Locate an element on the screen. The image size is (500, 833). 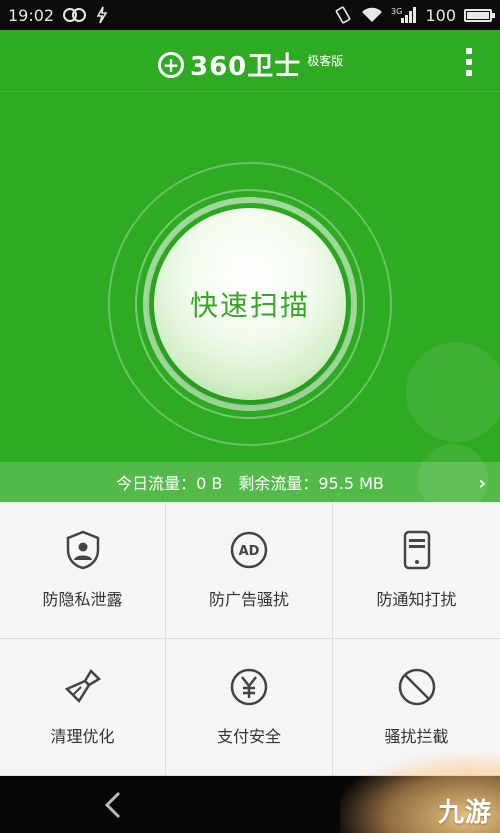
feature-label: 骚扰拦截 is located at coordinates (416, 736).